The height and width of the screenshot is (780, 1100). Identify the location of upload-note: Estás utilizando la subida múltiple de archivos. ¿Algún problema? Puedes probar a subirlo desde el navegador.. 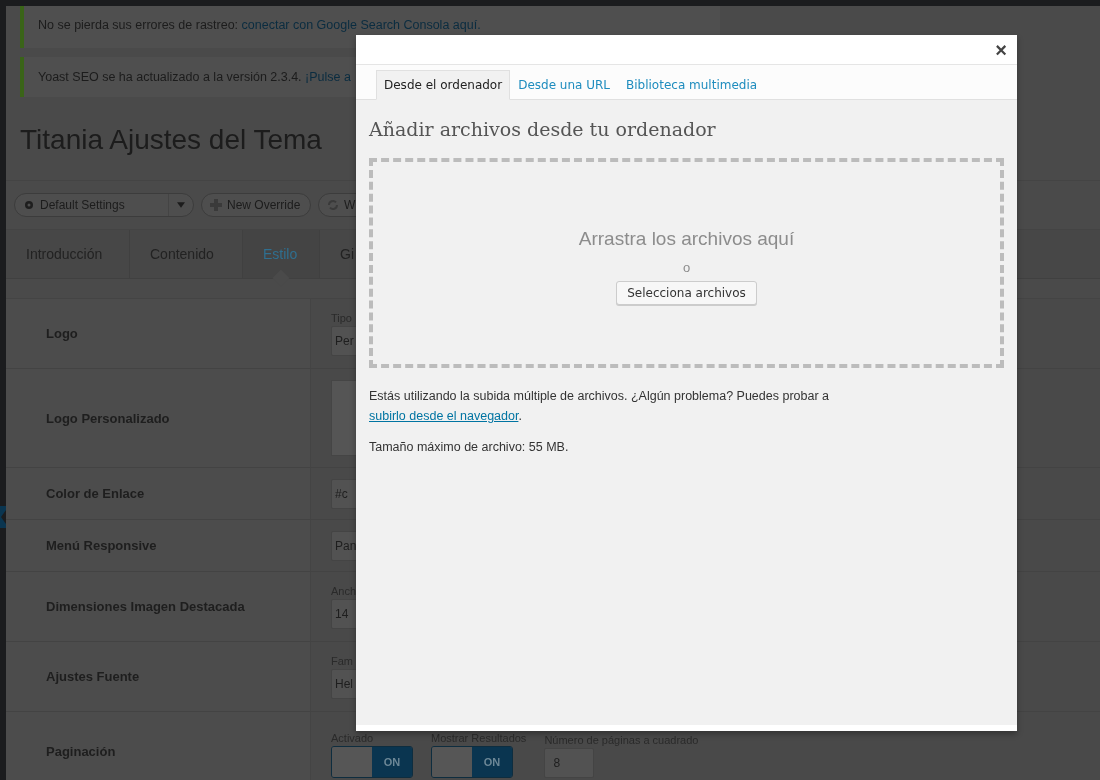
(599, 406).